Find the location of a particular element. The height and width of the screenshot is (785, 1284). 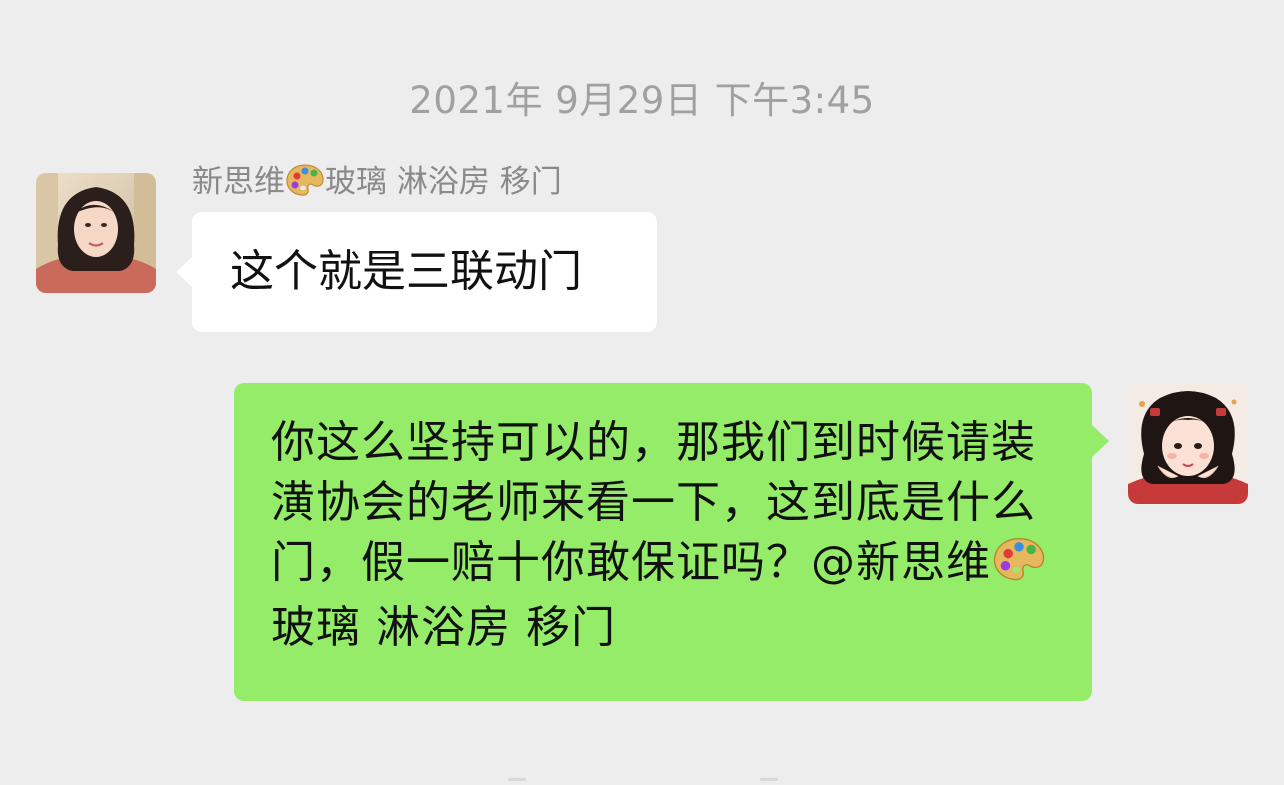

sender-name: 新思维 玻璃 淋浴房 移门 is located at coordinates (377, 184).